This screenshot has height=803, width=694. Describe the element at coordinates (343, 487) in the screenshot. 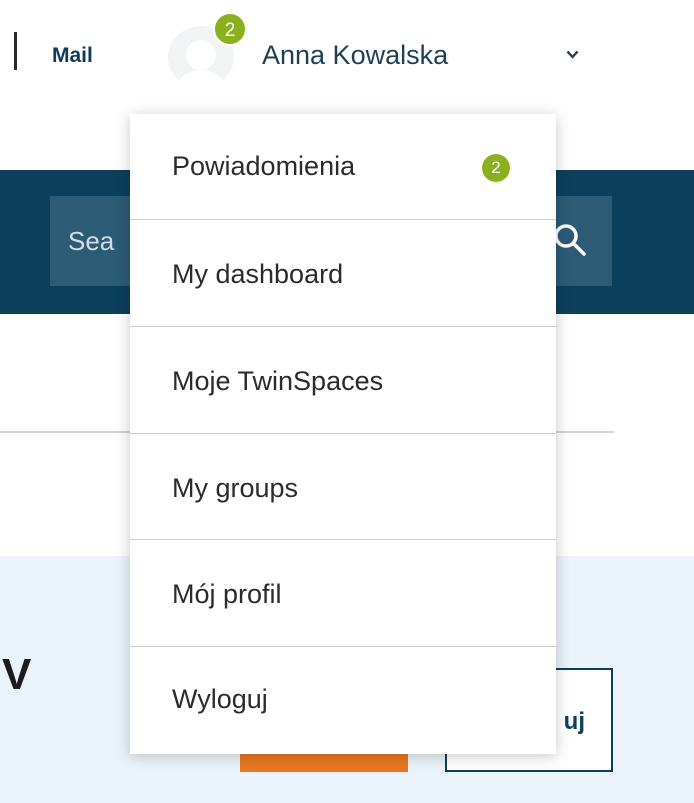

I see `menu-item-groups: My groups` at that location.